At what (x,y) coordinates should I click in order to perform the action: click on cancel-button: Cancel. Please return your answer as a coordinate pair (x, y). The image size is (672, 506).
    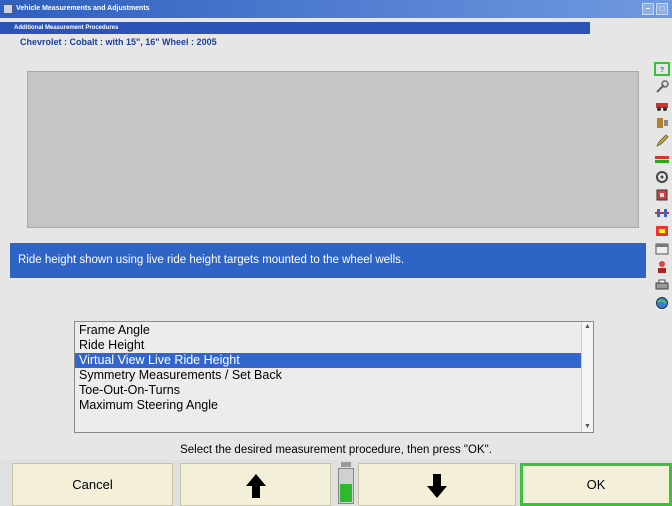
    Looking at the image, I should click on (92, 484).